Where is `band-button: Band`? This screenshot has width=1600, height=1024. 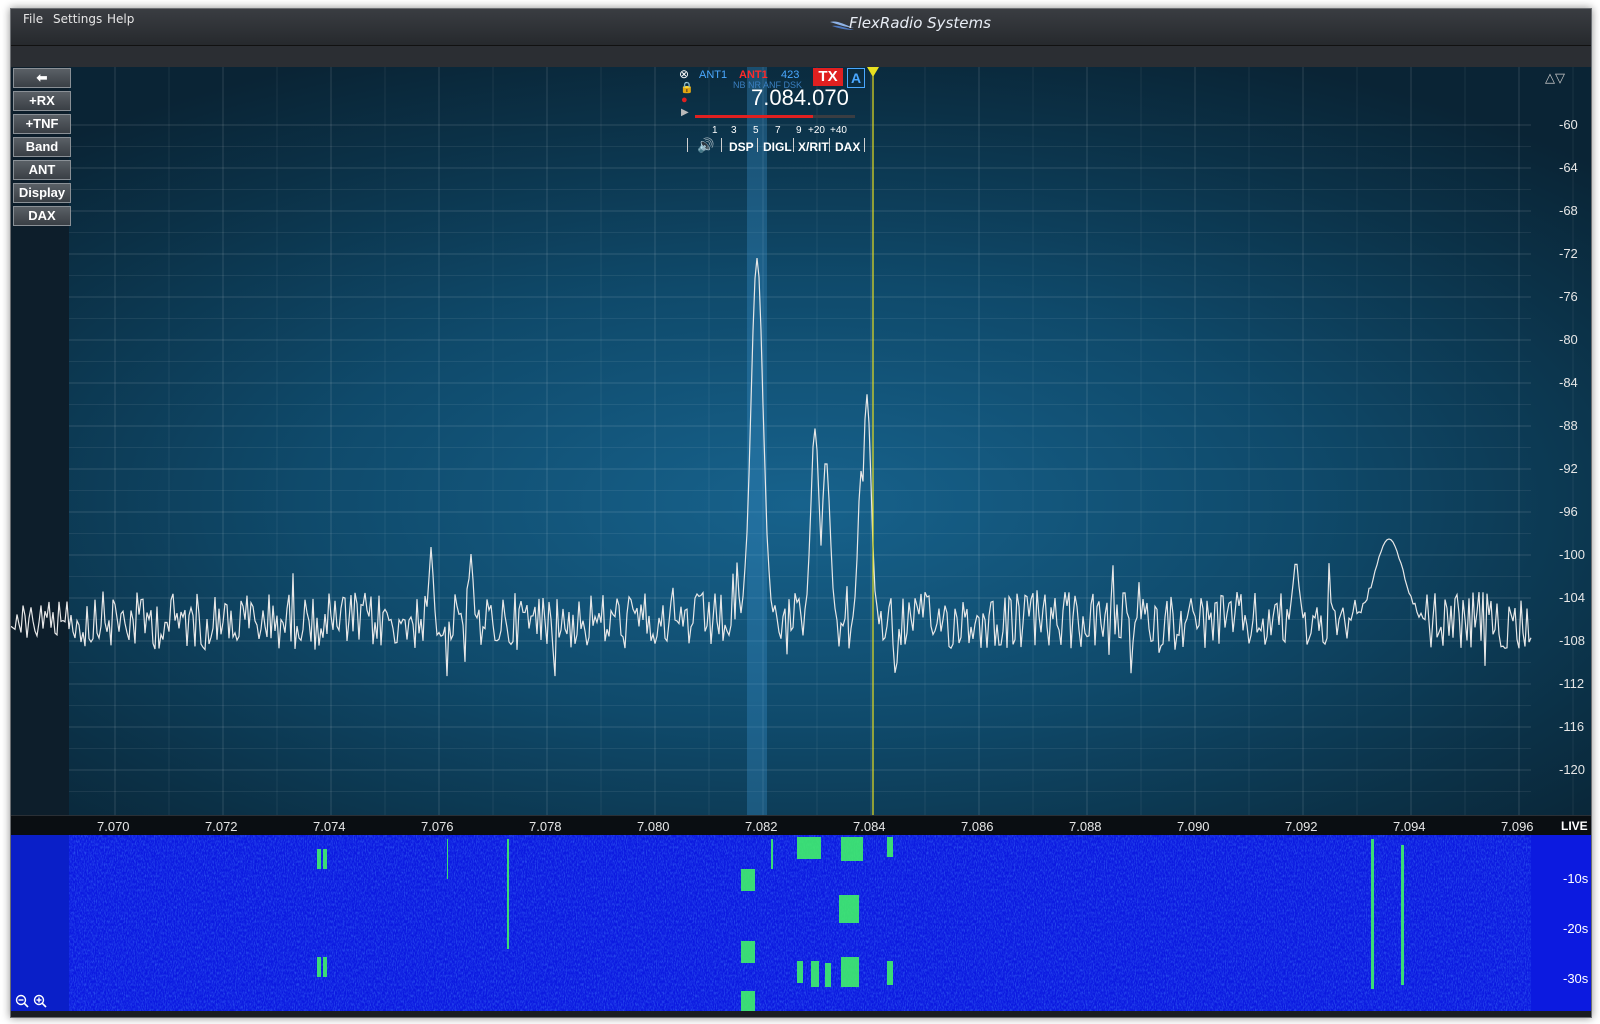
band-button: Band is located at coordinates (42, 147).